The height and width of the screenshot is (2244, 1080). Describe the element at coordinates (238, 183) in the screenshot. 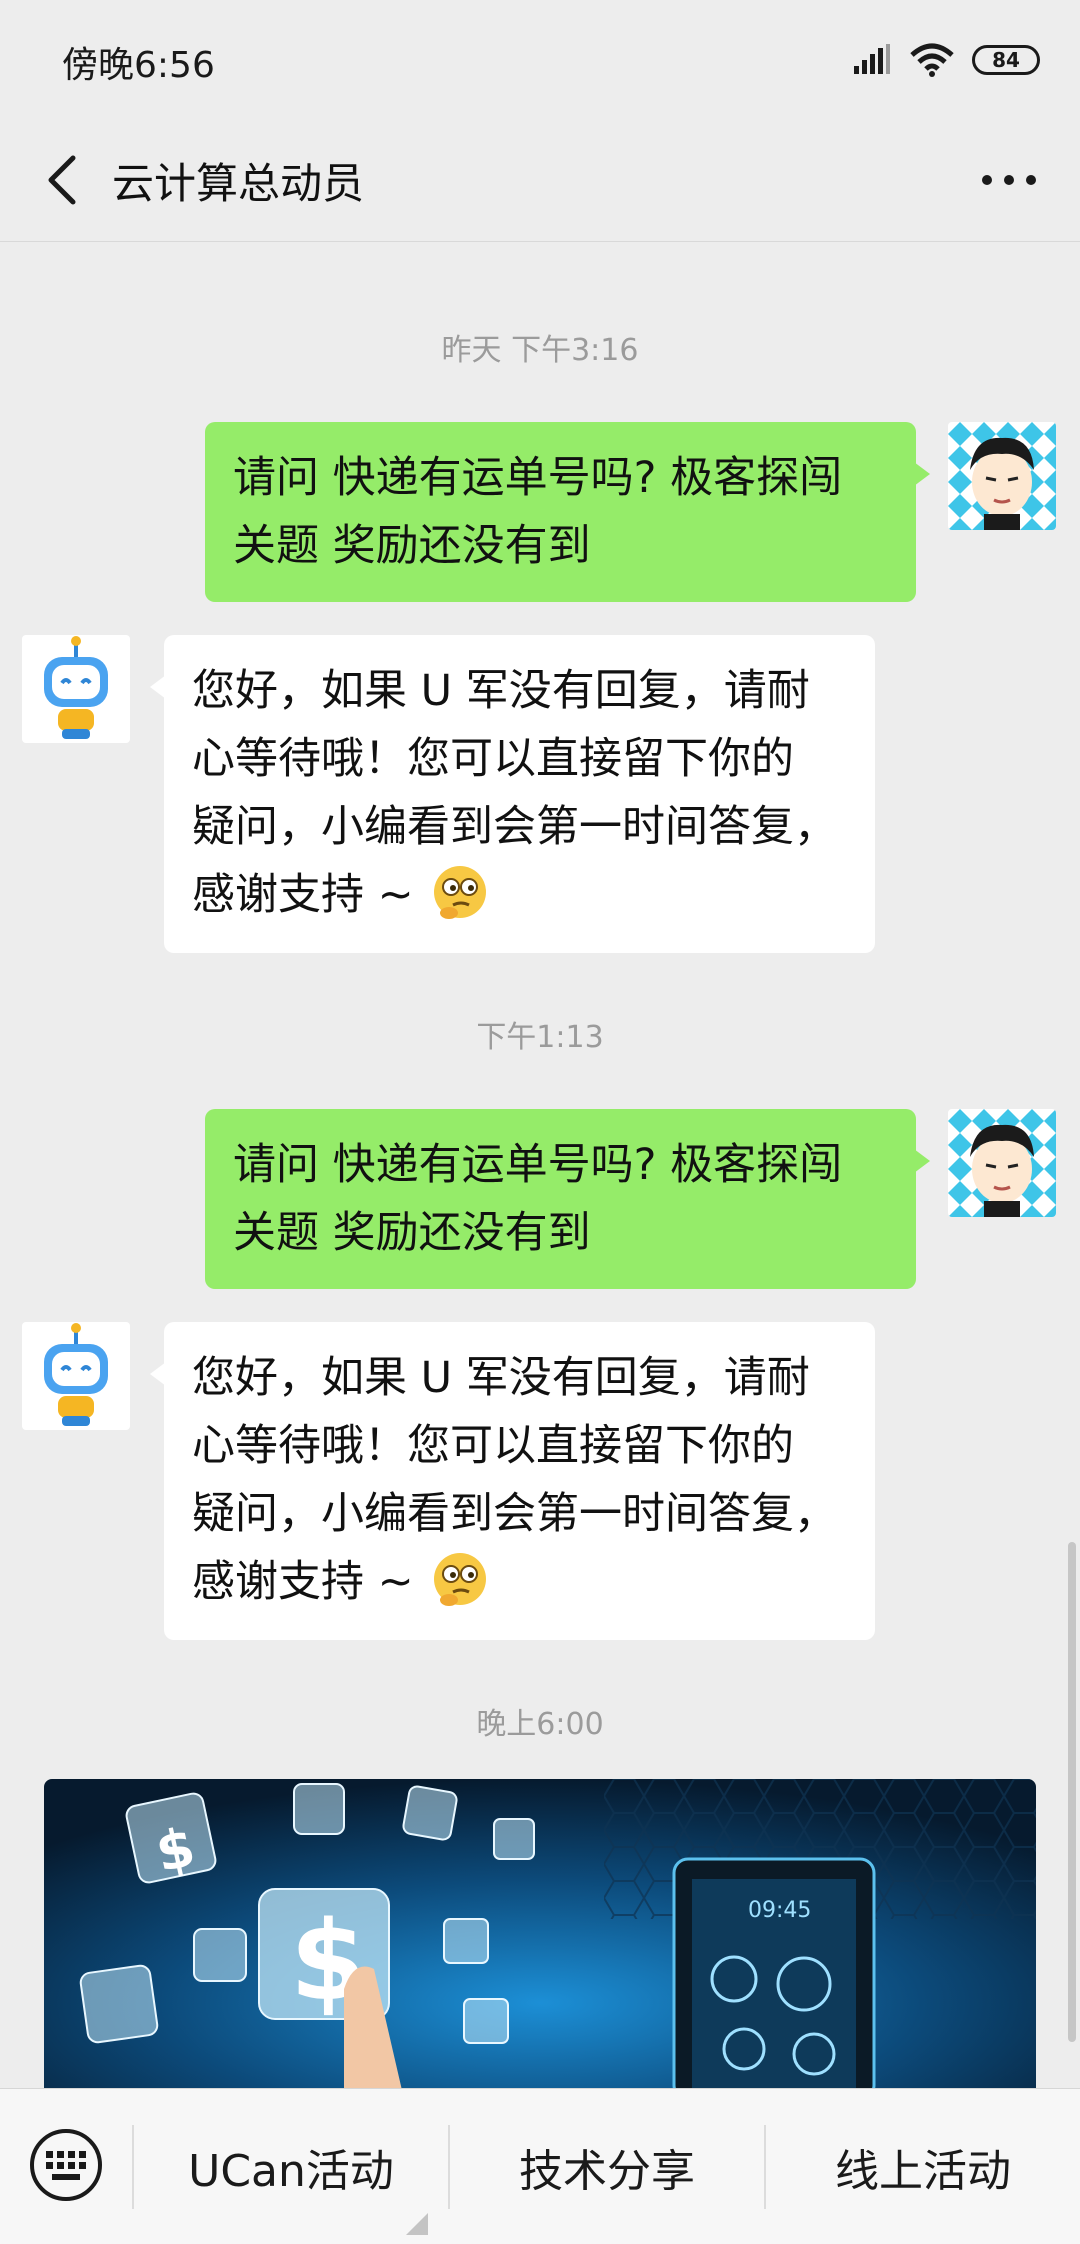

I see `chat-title: 云计算总动员` at that location.